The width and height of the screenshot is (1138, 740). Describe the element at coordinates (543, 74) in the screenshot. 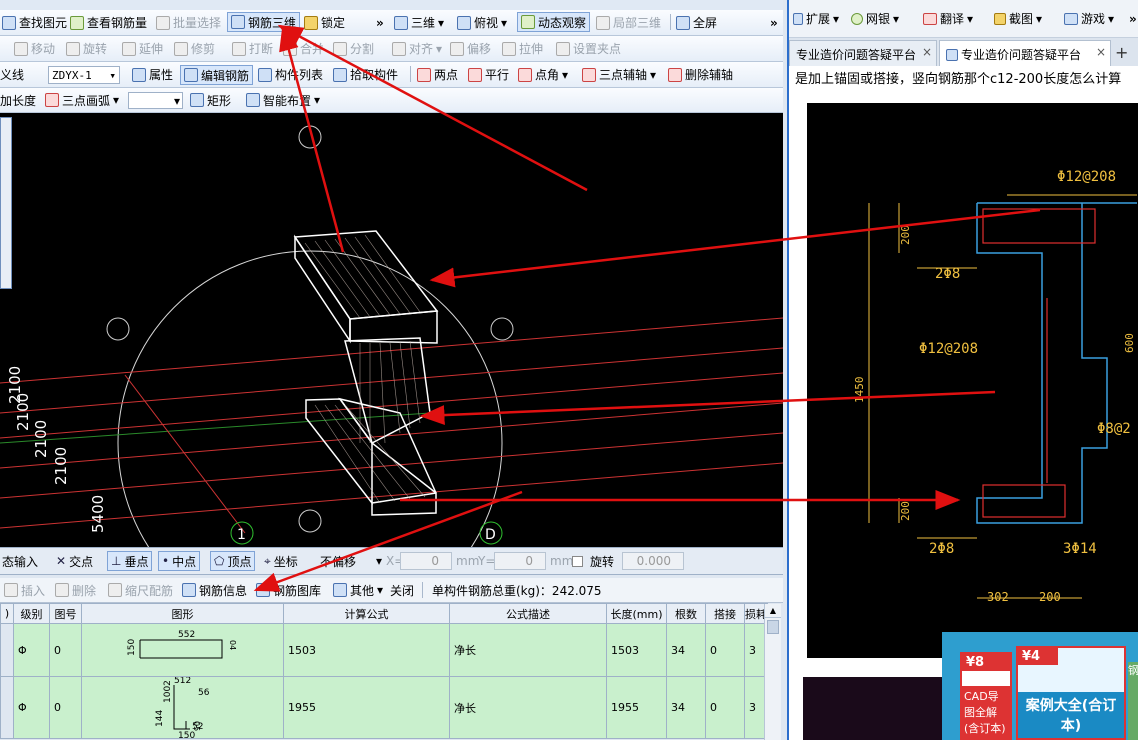

I see `point-angle-button: 点角 ▾` at that location.